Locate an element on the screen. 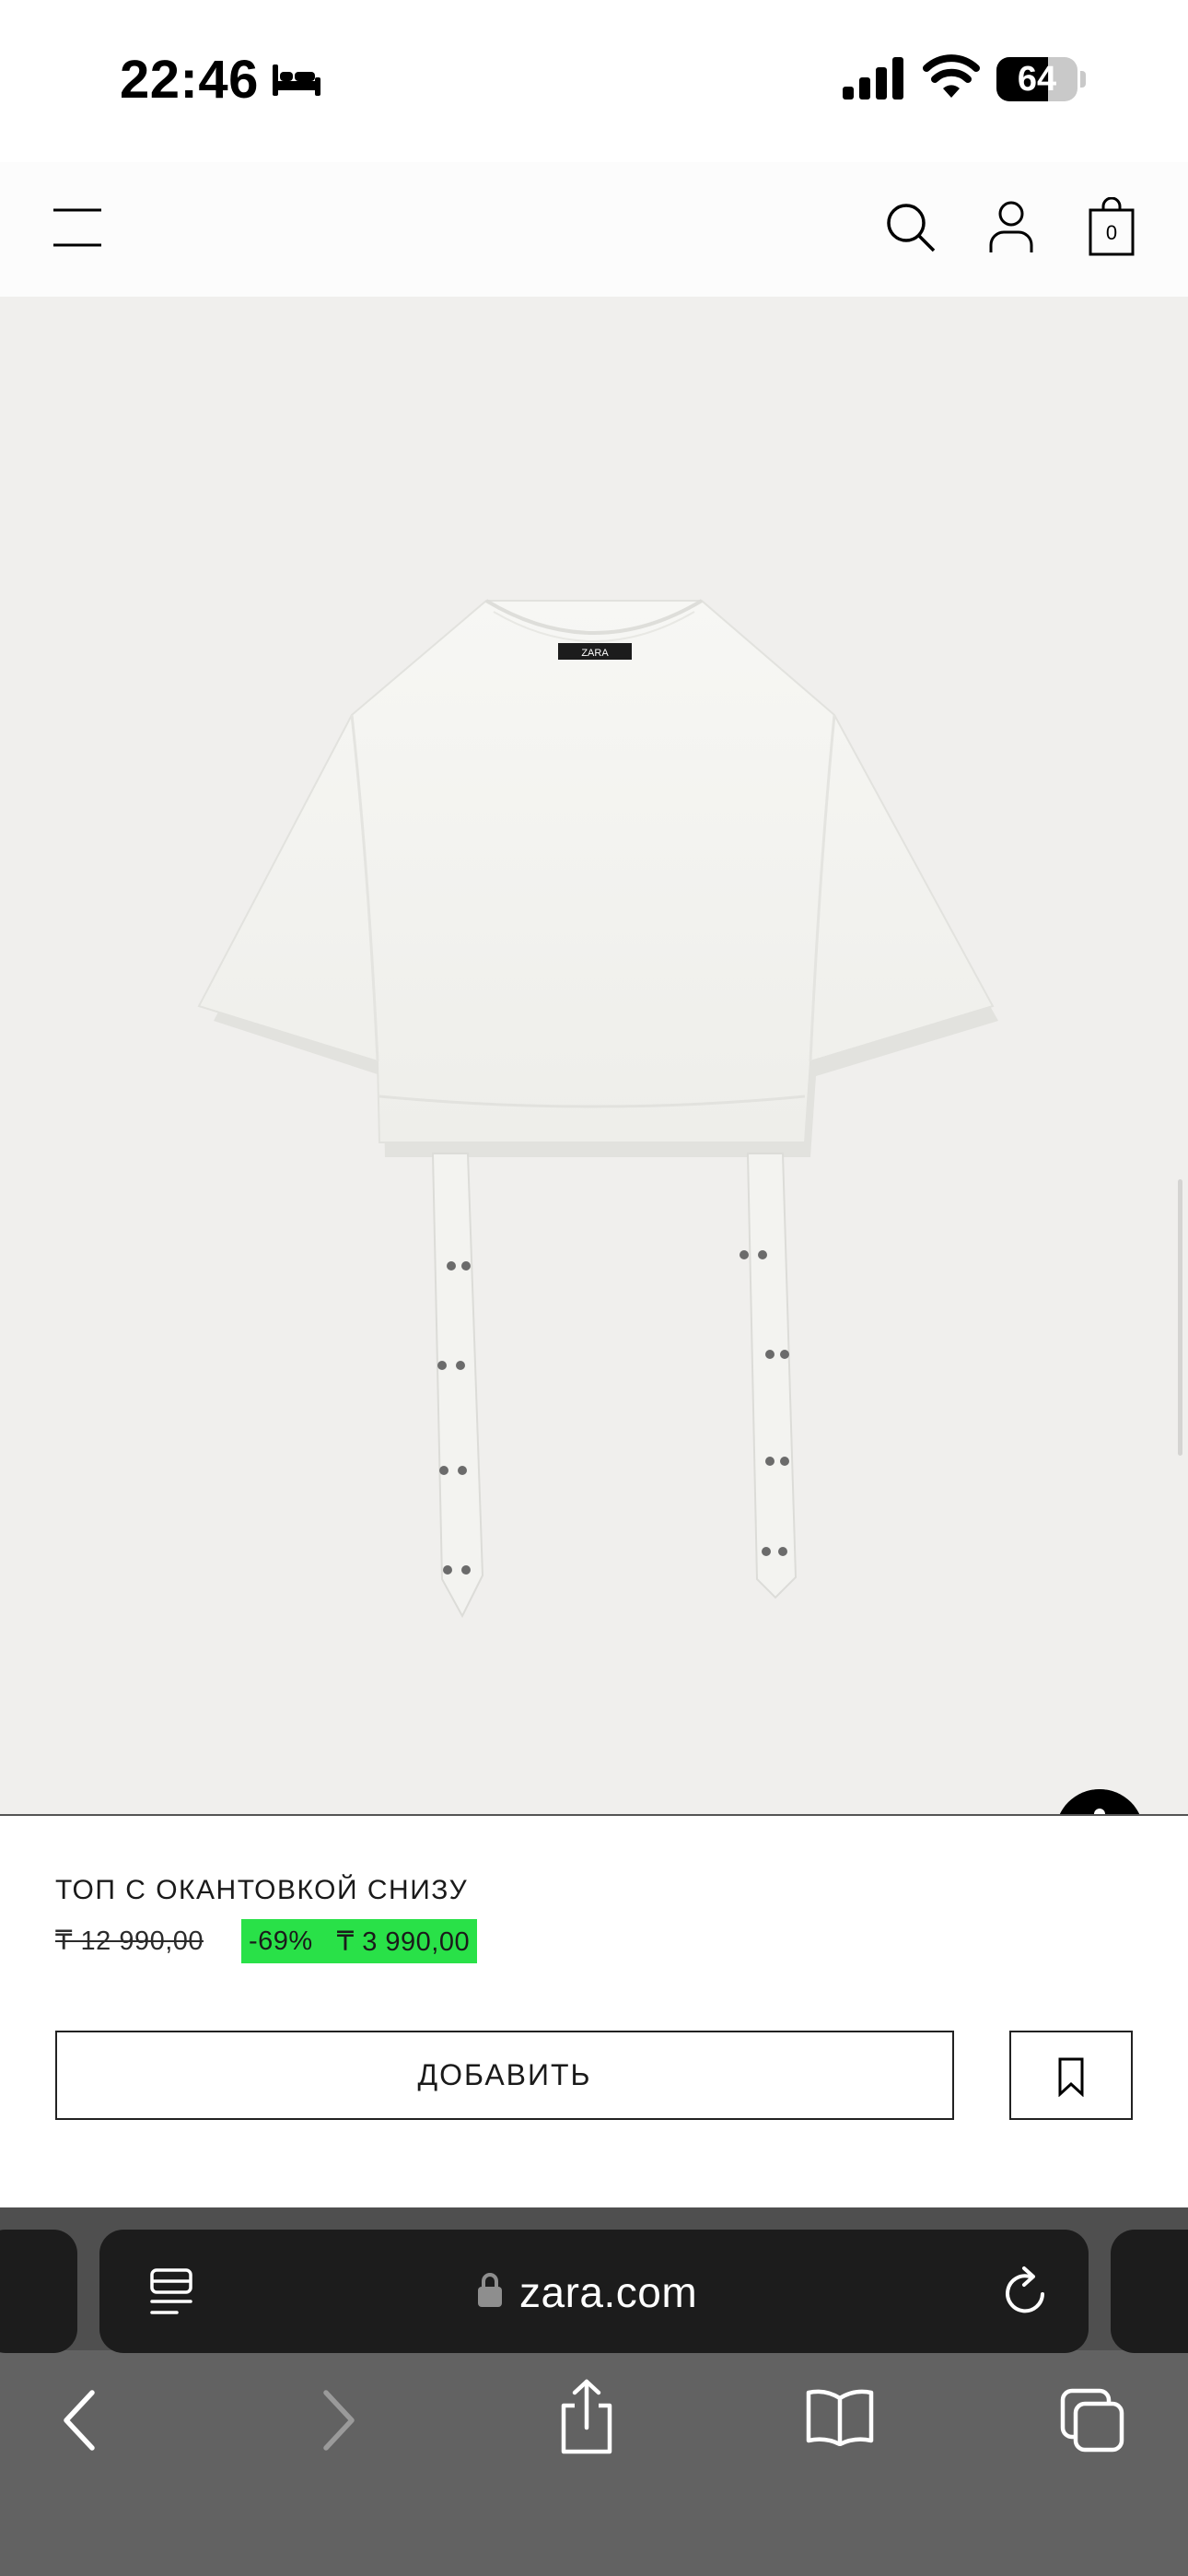 The width and height of the screenshot is (1188, 2576). bookmarks-icon is located at coordinates (840, 2416).